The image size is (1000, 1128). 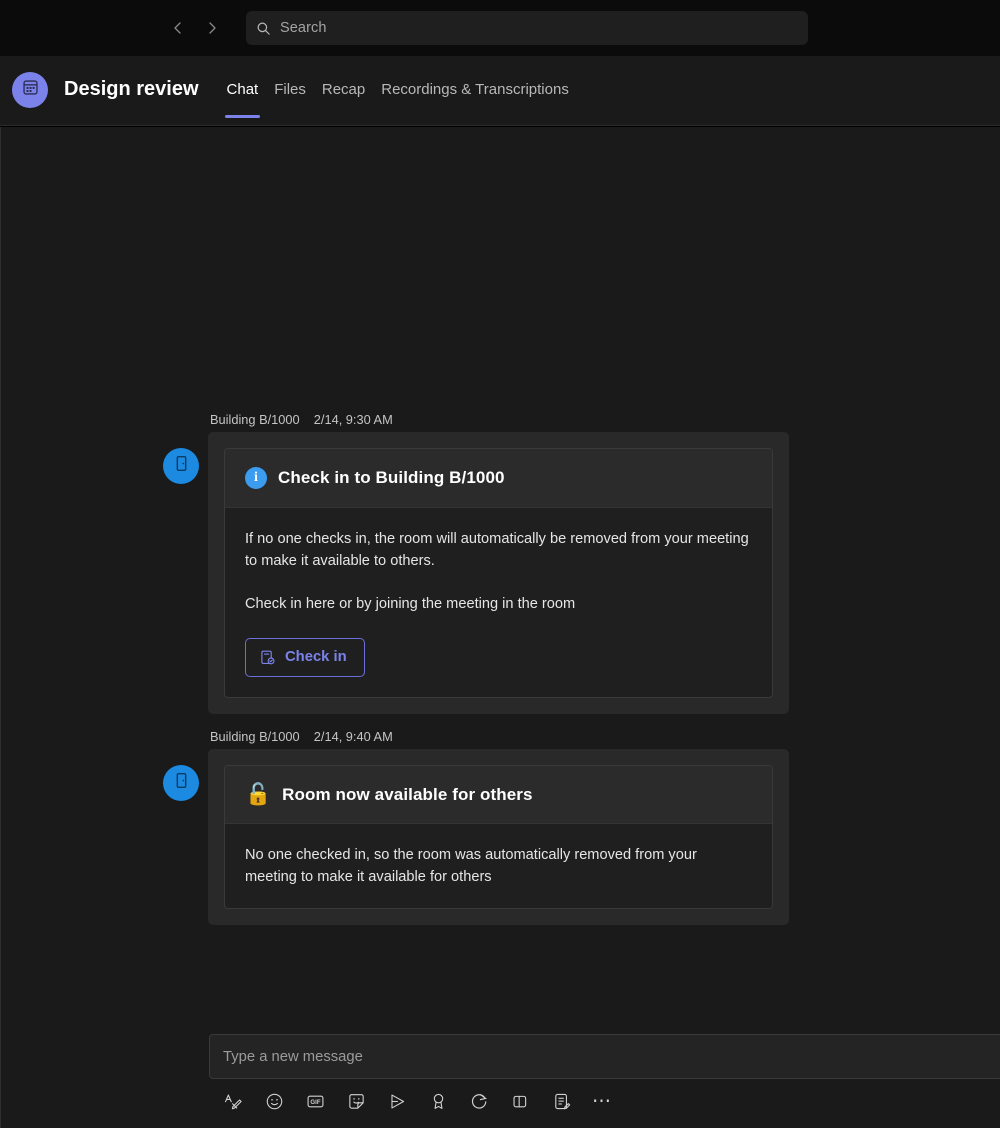 I want to click on forms-icon, so click(x=561, y=1101).